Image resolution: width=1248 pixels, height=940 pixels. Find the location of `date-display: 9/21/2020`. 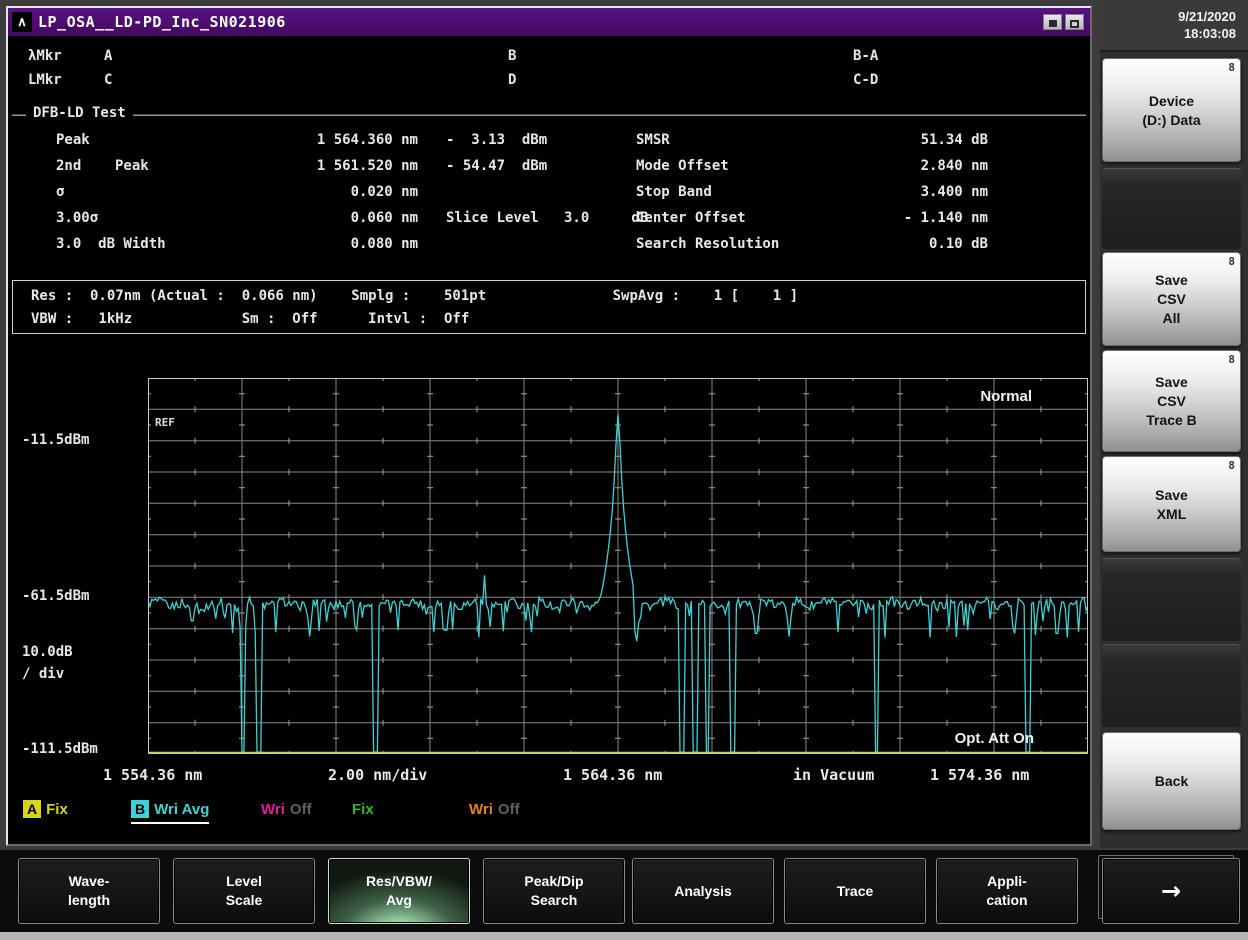

date-display: 9/21/2020 is located at coordinates (1207, 16).